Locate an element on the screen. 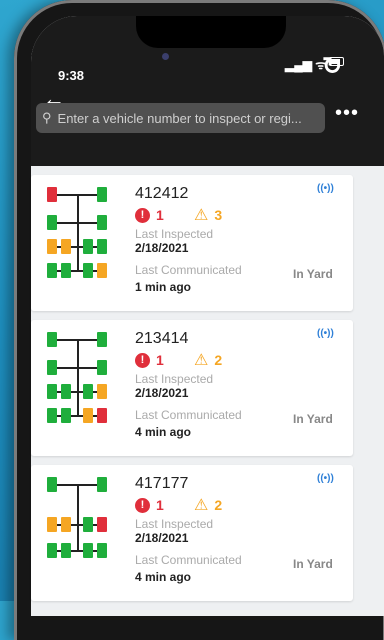 This screenshot has height=640, width=384. search-input is located at coordinates (188, 118).